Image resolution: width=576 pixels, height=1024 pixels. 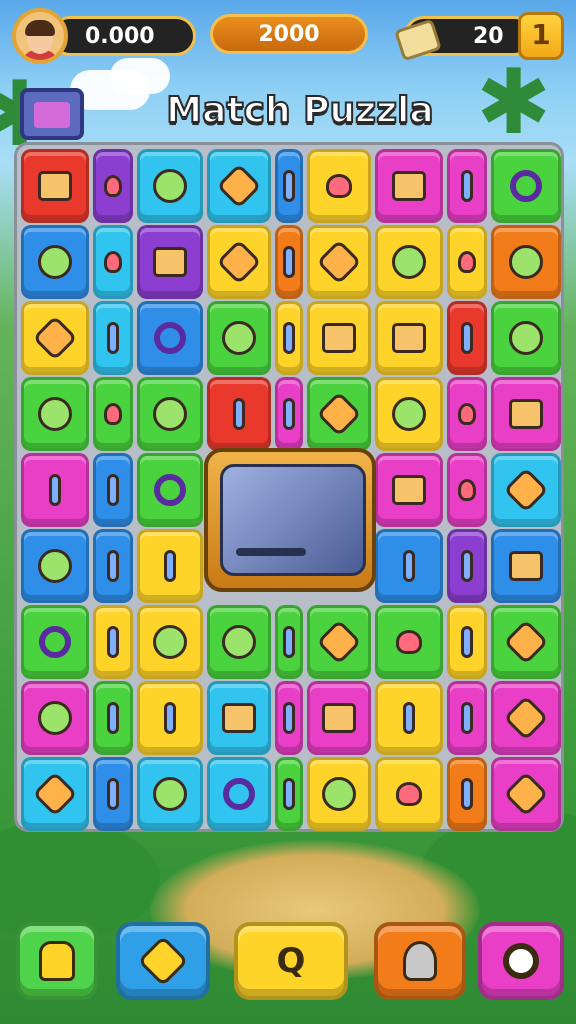 What do you see at coordinates (57, 961) in the screenshot?
I see `creature-booster-button` at bounding box center [57, 961].